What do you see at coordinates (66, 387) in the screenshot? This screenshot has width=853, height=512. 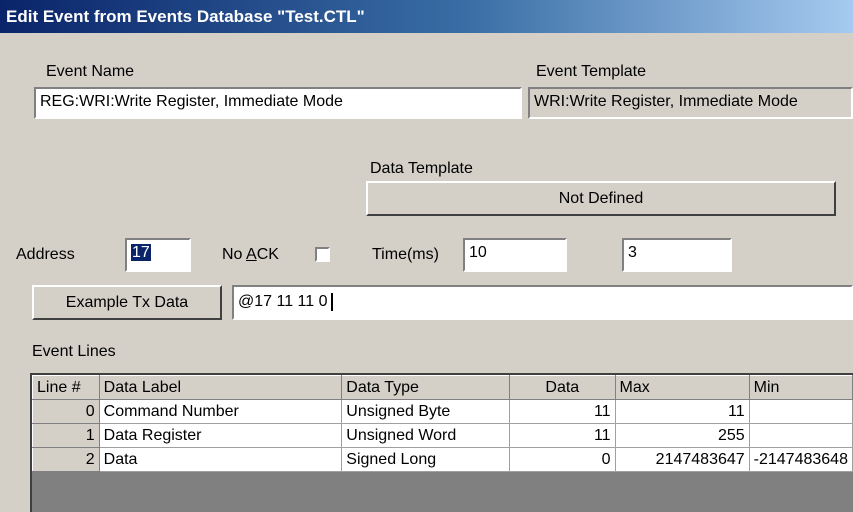 I see `column-header-line: Line #` at bounding box center [66, 387].